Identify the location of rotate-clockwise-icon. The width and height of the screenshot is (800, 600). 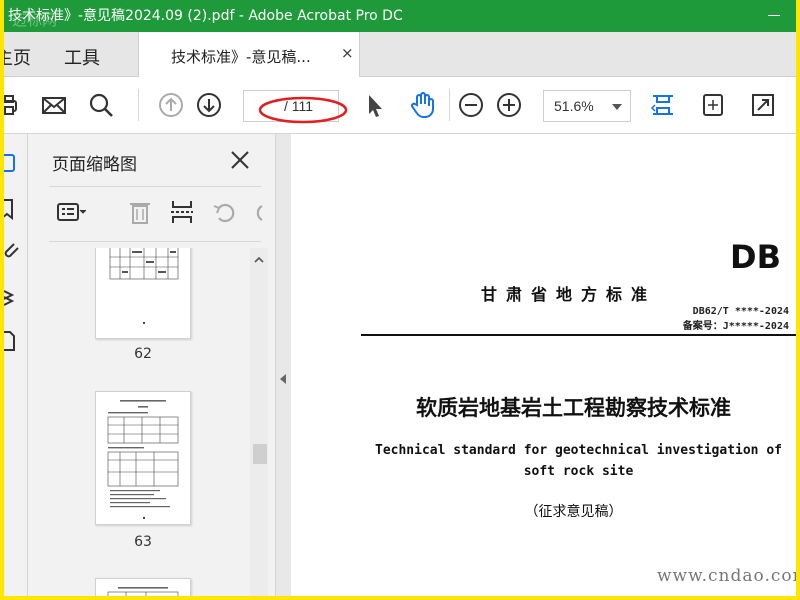
(257, 212).